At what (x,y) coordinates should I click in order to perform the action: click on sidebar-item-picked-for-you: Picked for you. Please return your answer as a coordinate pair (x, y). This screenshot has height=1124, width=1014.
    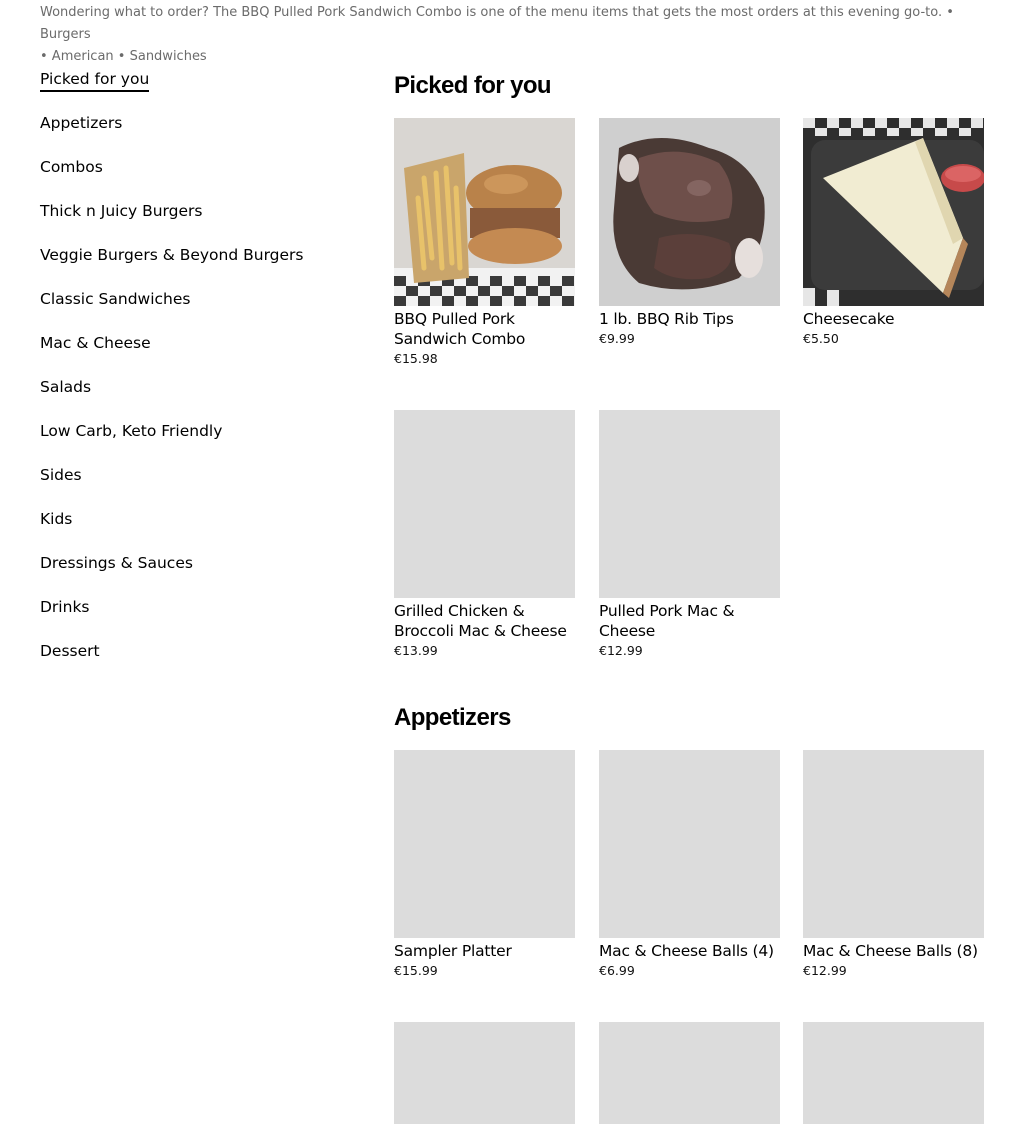
    Looking at the image, I should click on (190, 90).